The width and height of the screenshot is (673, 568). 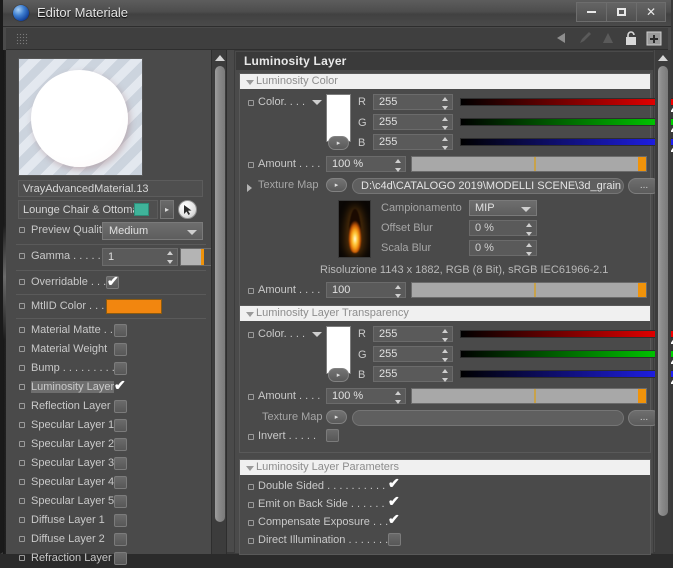 I want to click on lt-b-input: 255, so click(x=413, y=374).